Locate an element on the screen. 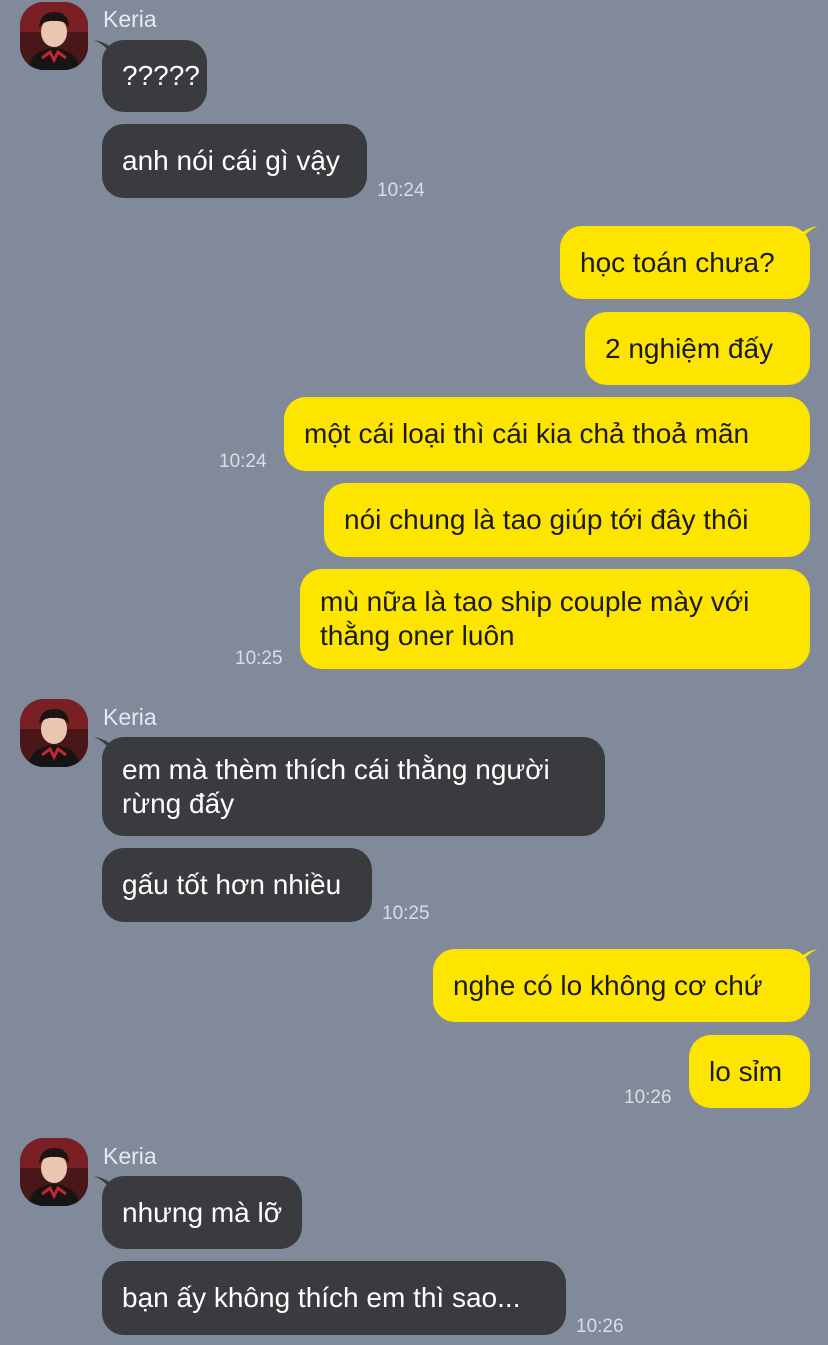 The width and height of the screenshot is (828, 1345). message-bubble: nghe có lo không cơ chứ is located at coordinates (621, 985).